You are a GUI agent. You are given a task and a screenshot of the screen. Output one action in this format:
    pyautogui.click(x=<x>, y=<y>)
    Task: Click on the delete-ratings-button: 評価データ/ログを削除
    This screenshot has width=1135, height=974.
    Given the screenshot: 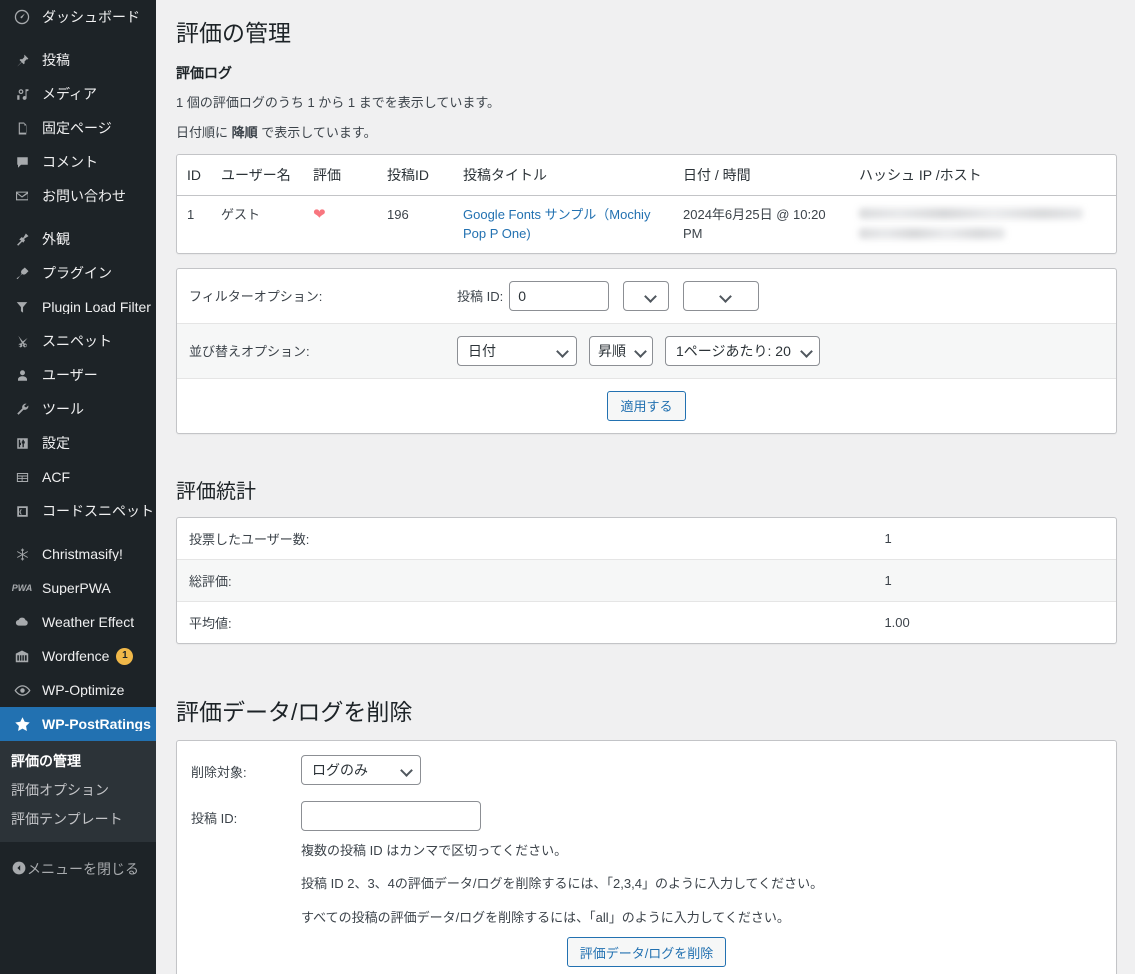 What is the action you would take?
    pyautogui.click(x=646, y=952)
    